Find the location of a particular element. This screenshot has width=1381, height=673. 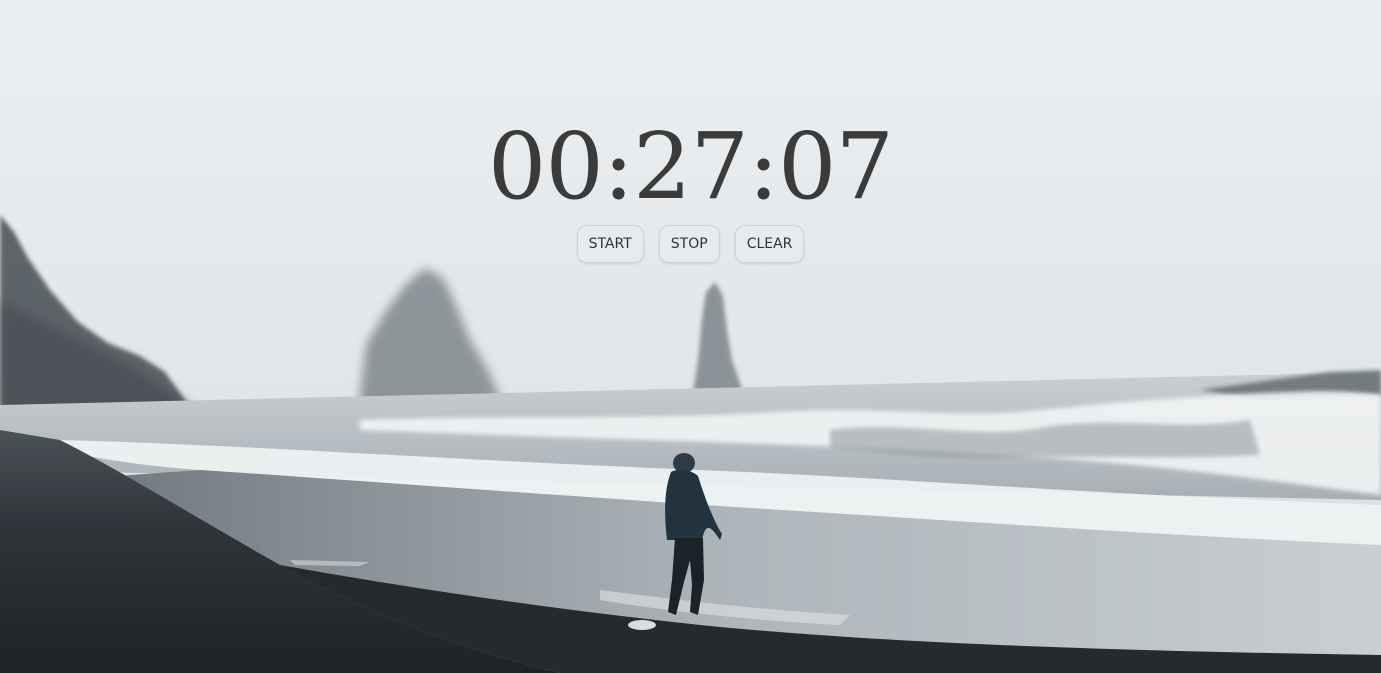

stop-button: STOP is located at coordinates (689, 244).